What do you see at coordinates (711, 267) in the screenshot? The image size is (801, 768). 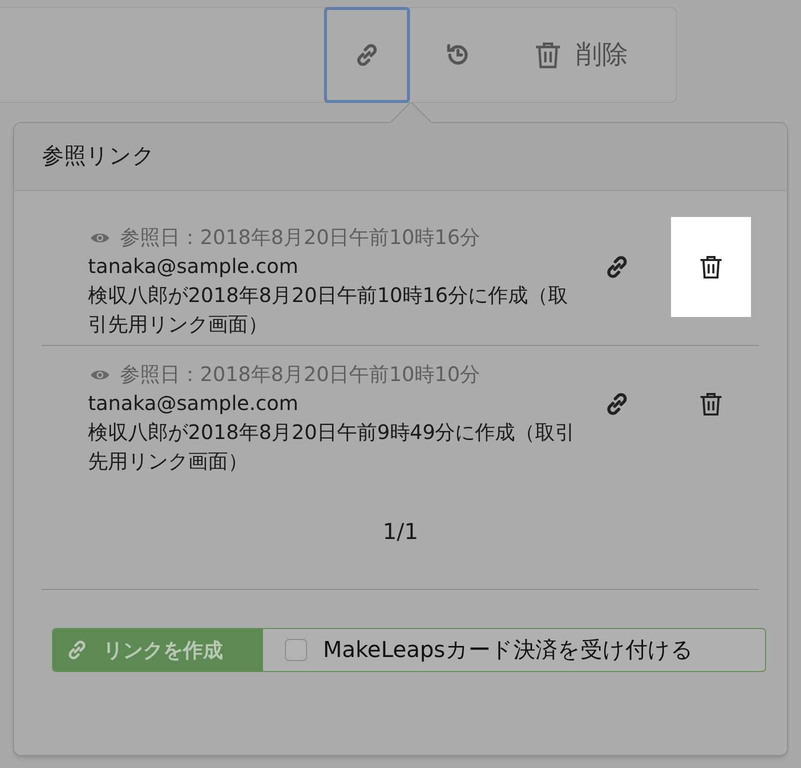 I see `delete-link-button` at bounding box center [711, 267].